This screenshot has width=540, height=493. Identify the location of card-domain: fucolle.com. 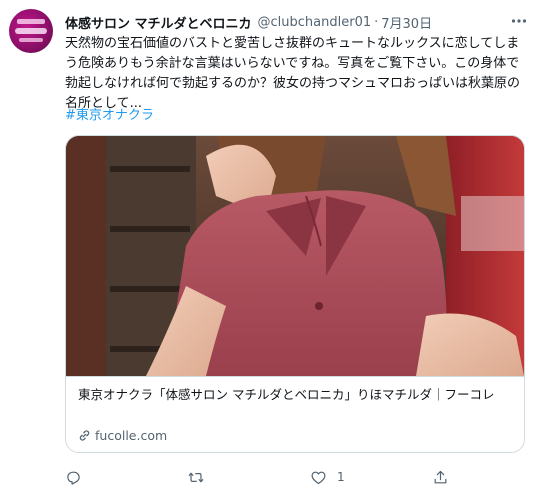
(122, 435).